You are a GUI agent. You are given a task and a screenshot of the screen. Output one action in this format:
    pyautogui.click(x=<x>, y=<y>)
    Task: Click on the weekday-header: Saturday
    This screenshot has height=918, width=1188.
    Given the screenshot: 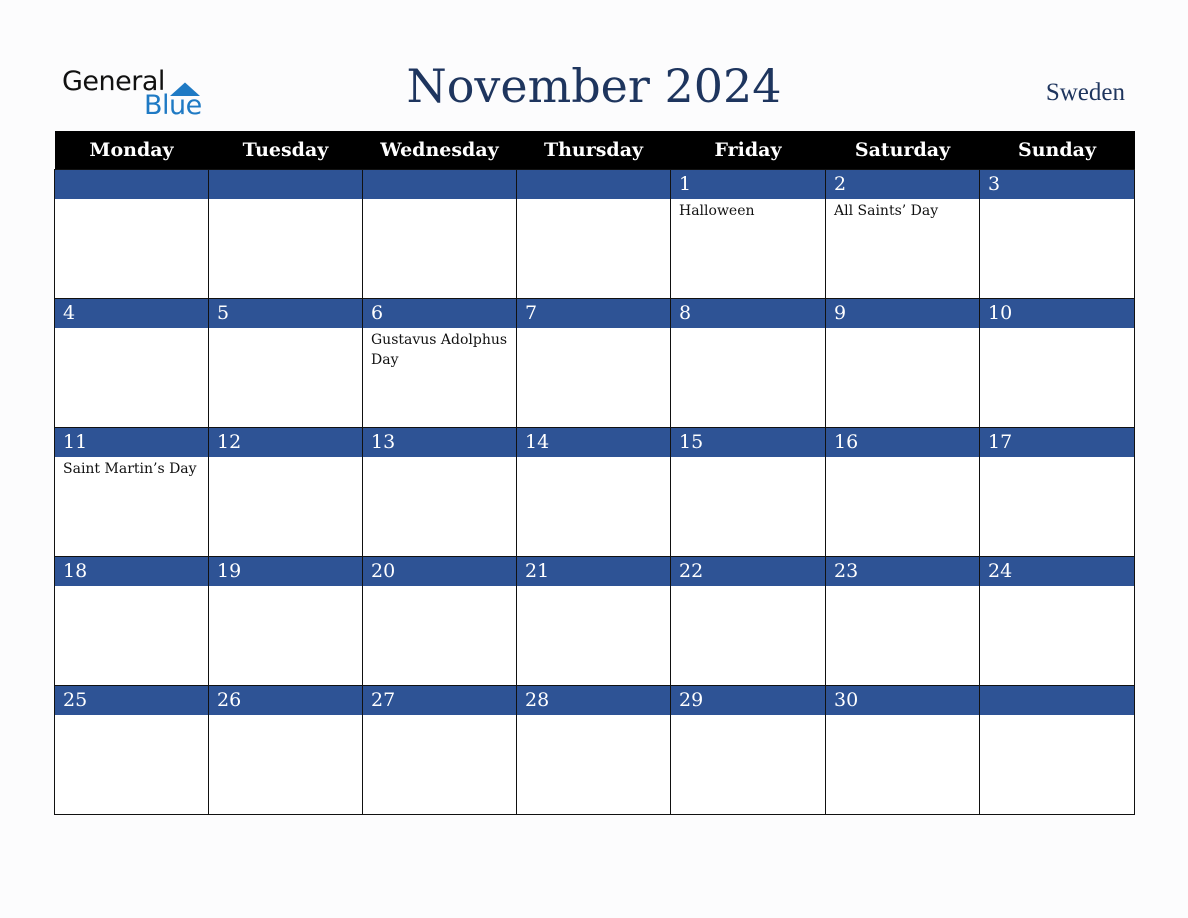 What is the action you would take?
    pyautogui.click(x=902, y=150)
    